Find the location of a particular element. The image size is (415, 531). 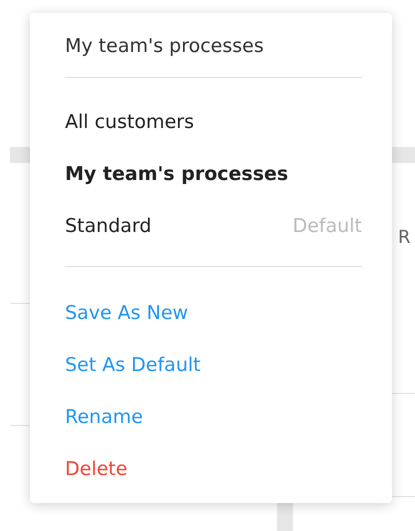

column-bar is located at coordinates (285, 515).